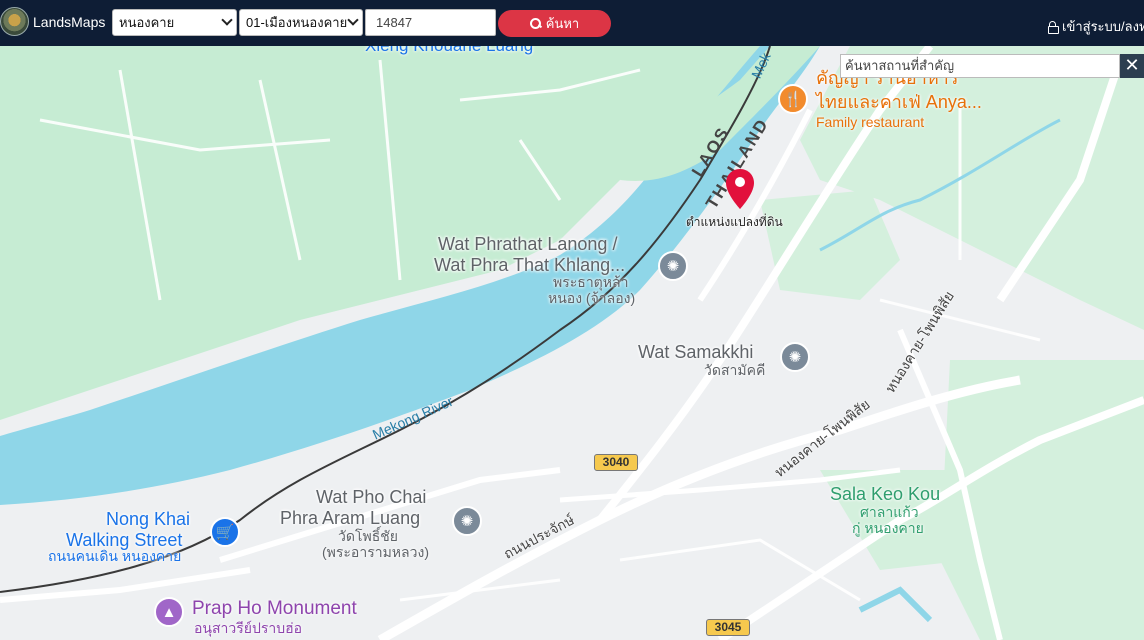 The width and height of the screenshot is (1144, 640). Describe the element at coordinates (69, 22) in the screenshot. I see `brand-name: LandsMaps` at that location.